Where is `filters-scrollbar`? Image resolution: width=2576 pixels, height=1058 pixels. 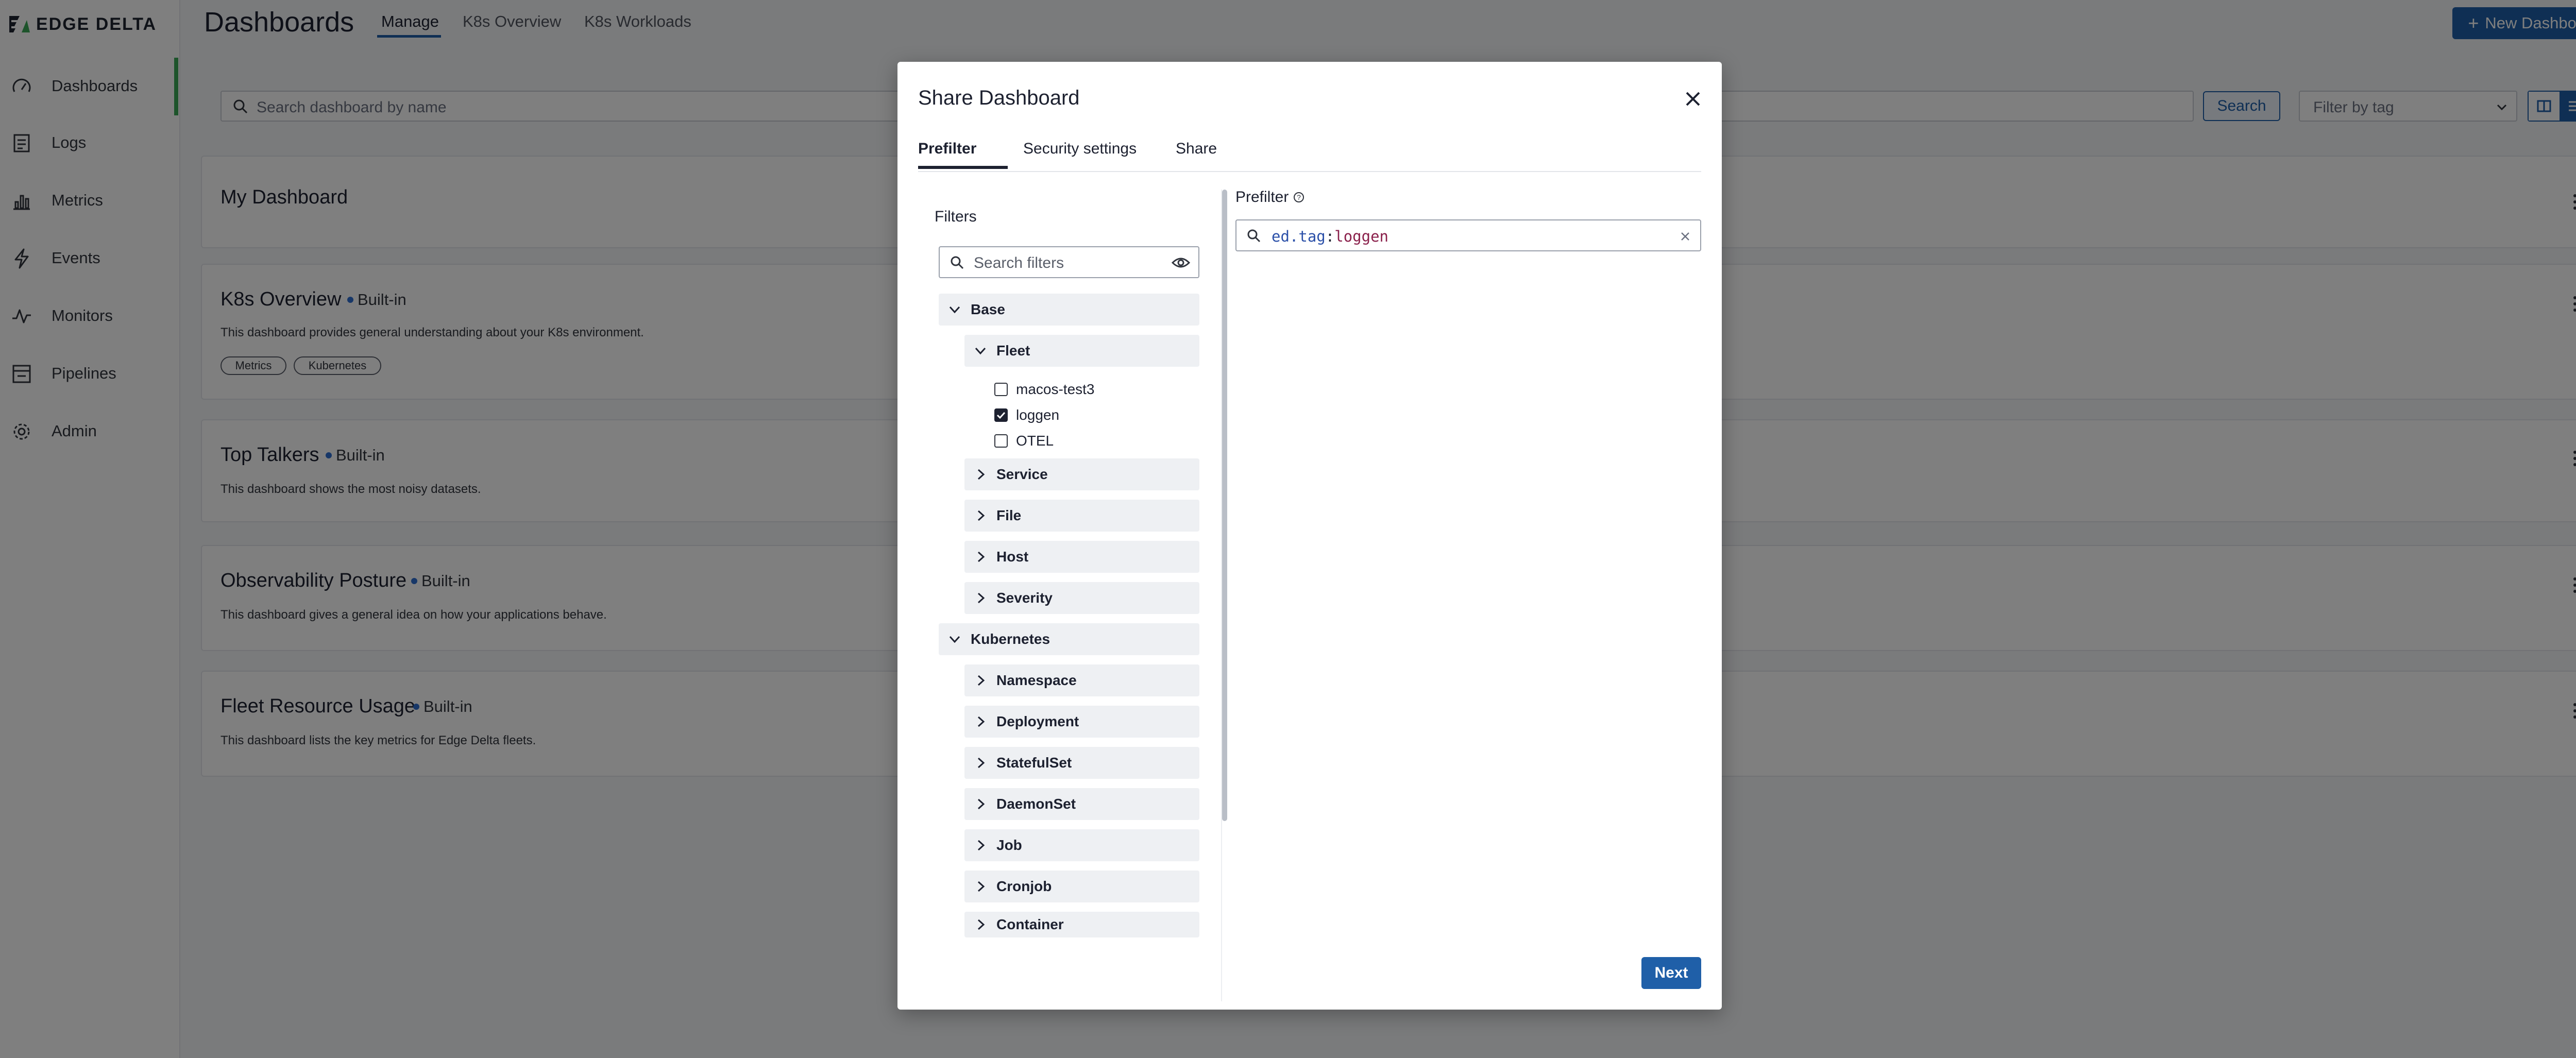
filters-scrollbar is located at coordinates (1224, 506).